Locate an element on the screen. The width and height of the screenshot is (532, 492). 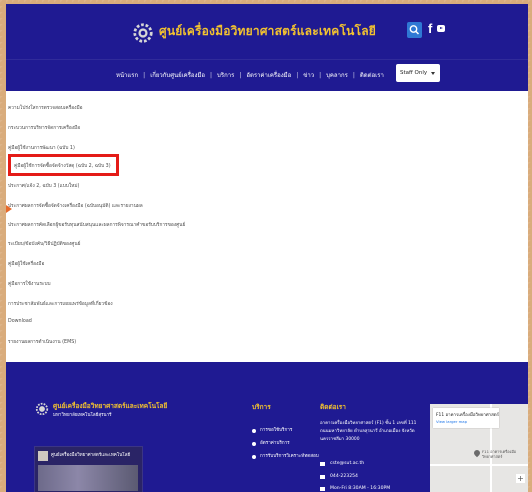
footer-email: cste@sut.ac.th is located at coordinates (342, 463).